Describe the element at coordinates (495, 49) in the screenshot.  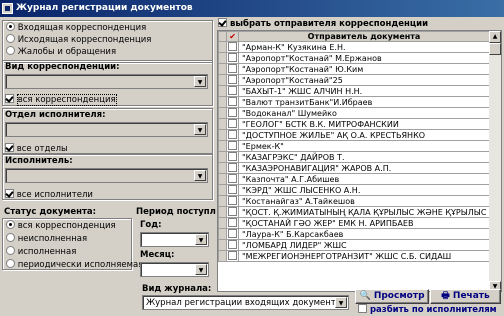
I see `scroll-thumb` at that location.